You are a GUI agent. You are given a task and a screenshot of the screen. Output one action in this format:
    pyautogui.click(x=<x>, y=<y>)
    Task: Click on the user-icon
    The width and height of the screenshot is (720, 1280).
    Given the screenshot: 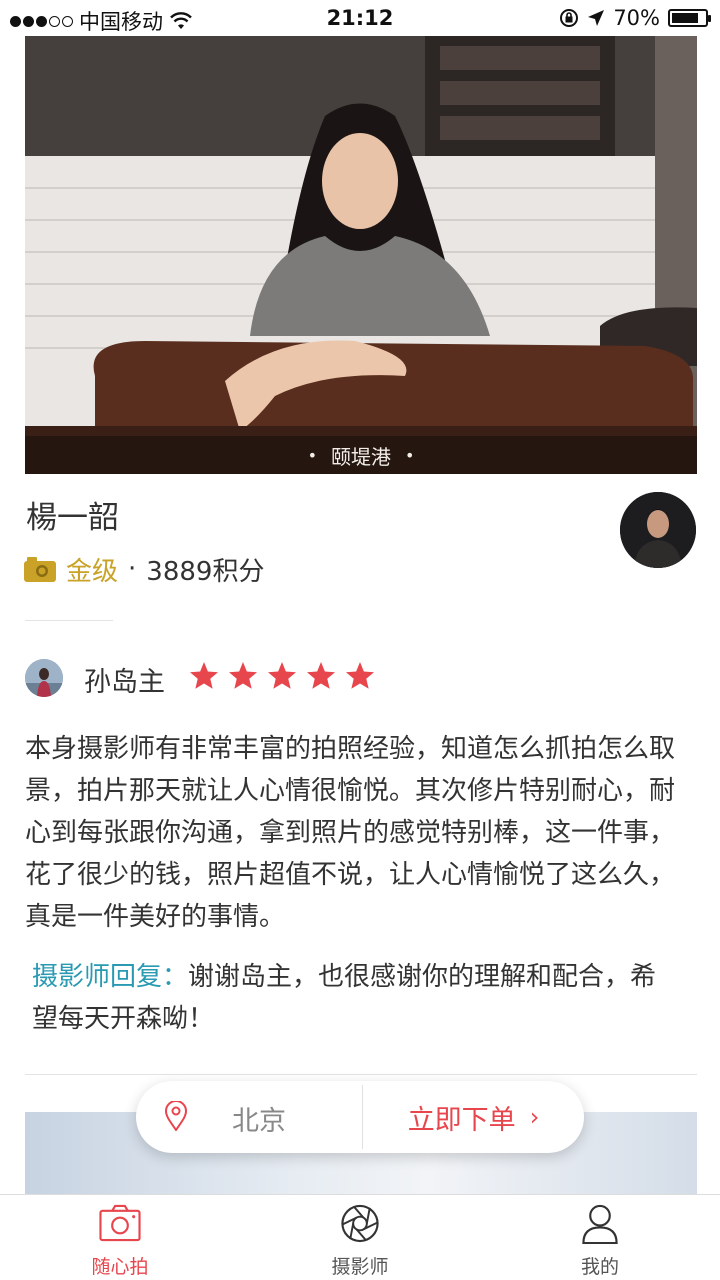 What is the action you would take?
    pyautogui.click(x=600, y=1224)
    